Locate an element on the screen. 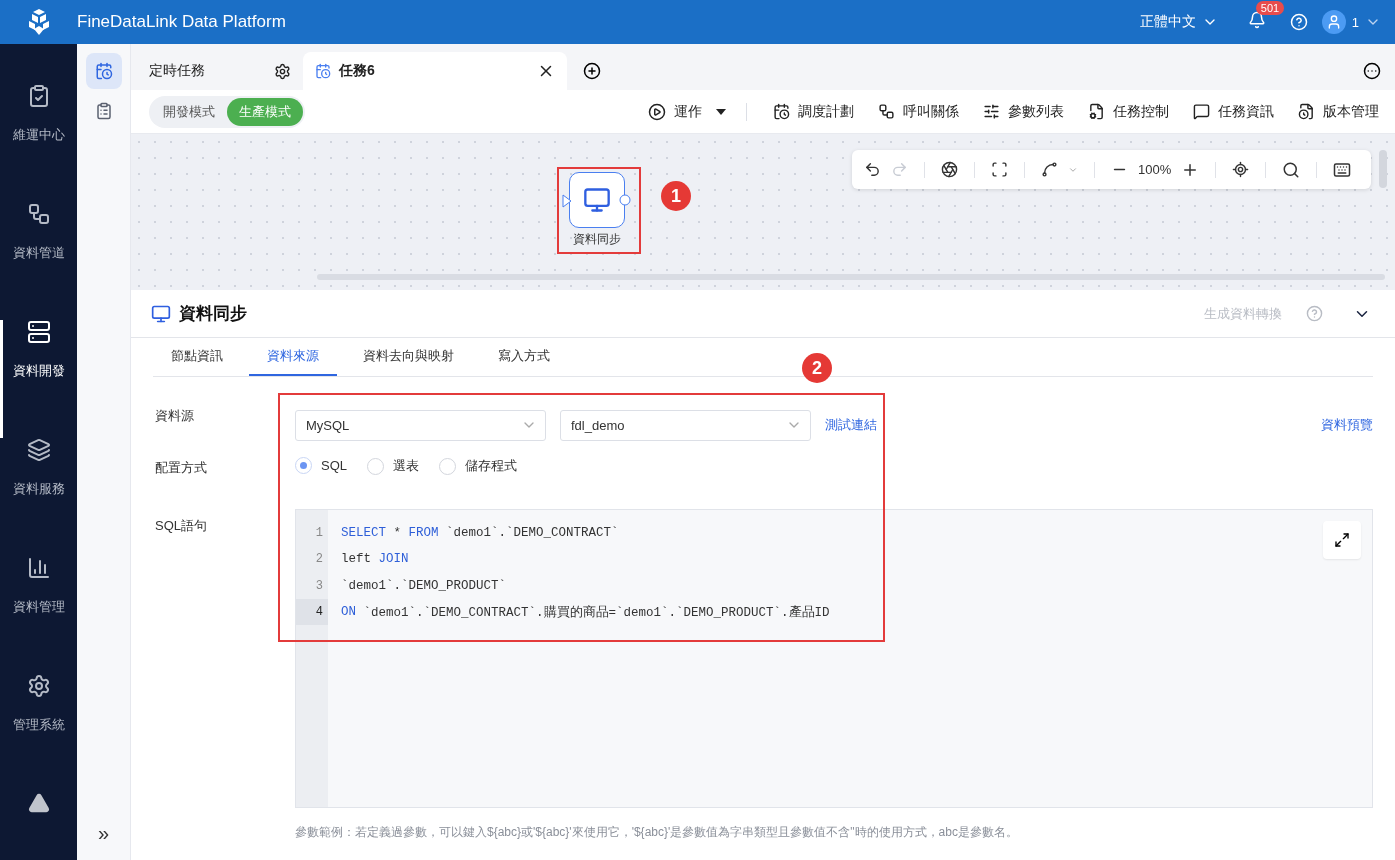 This screenshot has width=1395, height=860. node-label: 資料同步 is located at coordinates (597, 239).